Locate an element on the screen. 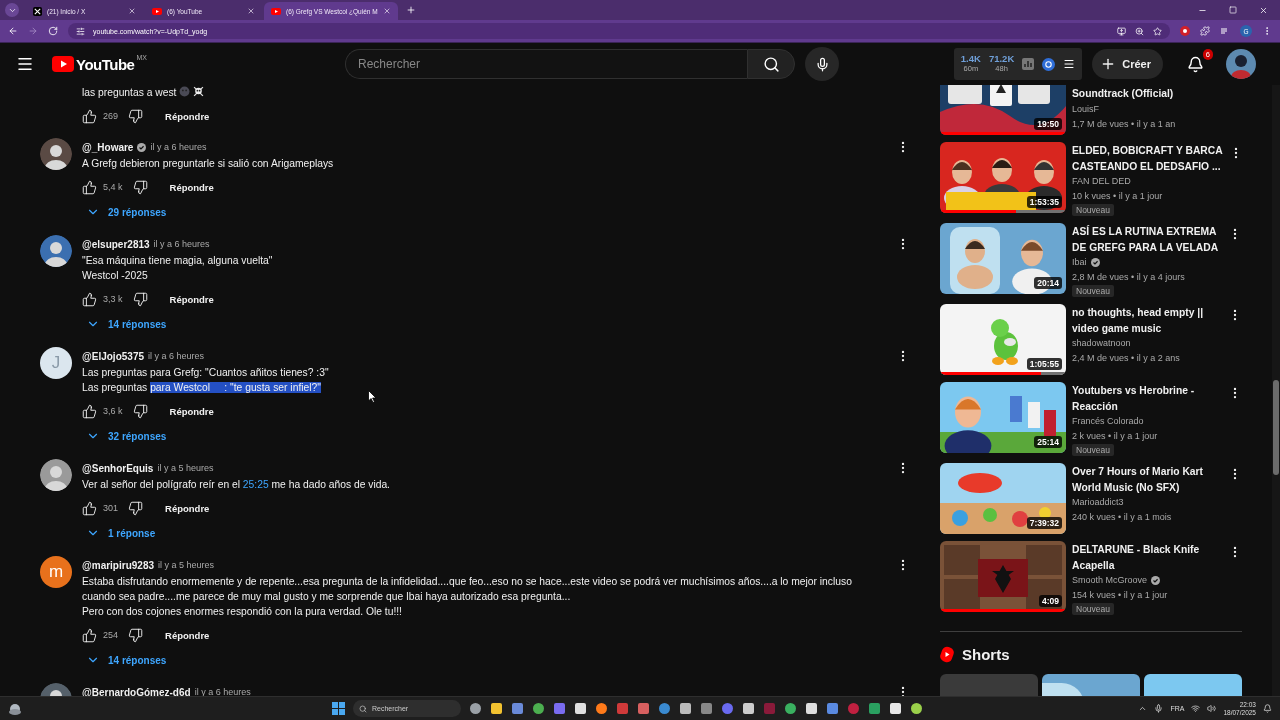  video-meta: 10 k vues • il y a 1 jour is located at coordinates (1117, 196).